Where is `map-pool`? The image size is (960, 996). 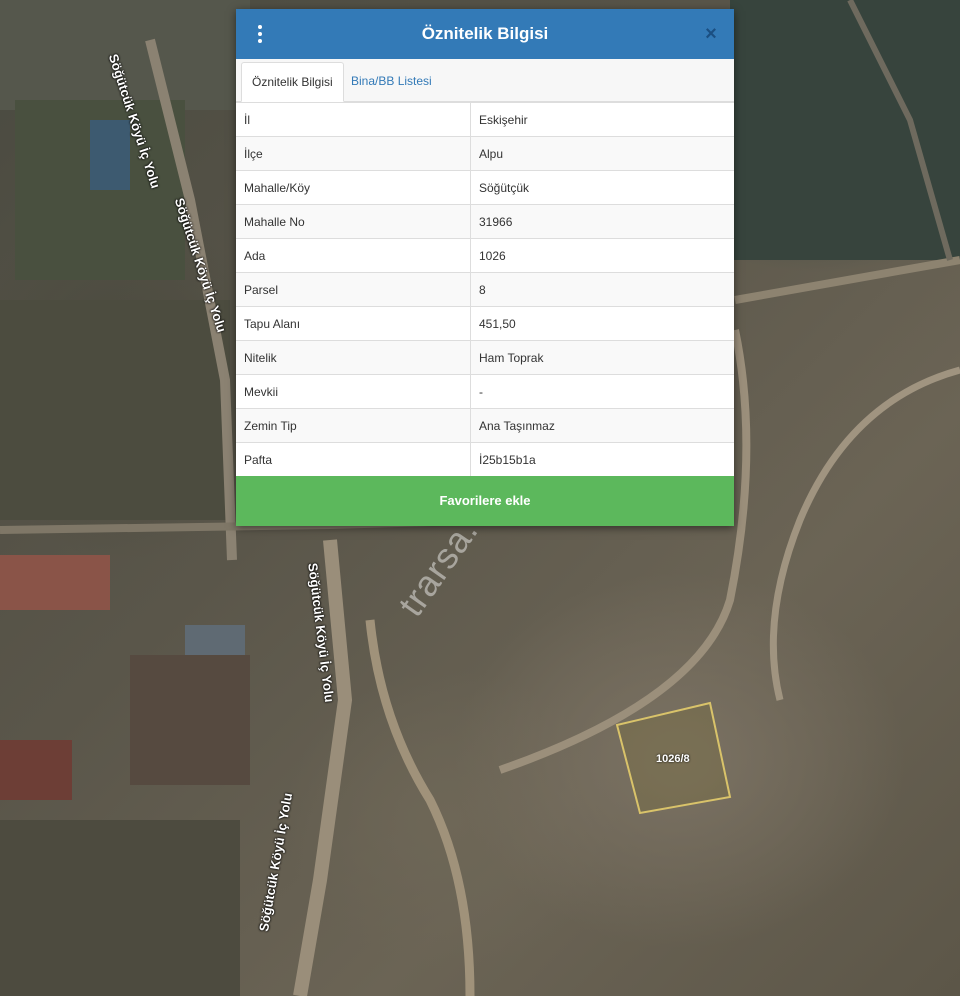
map-pool is located at coordinates (110, 155).